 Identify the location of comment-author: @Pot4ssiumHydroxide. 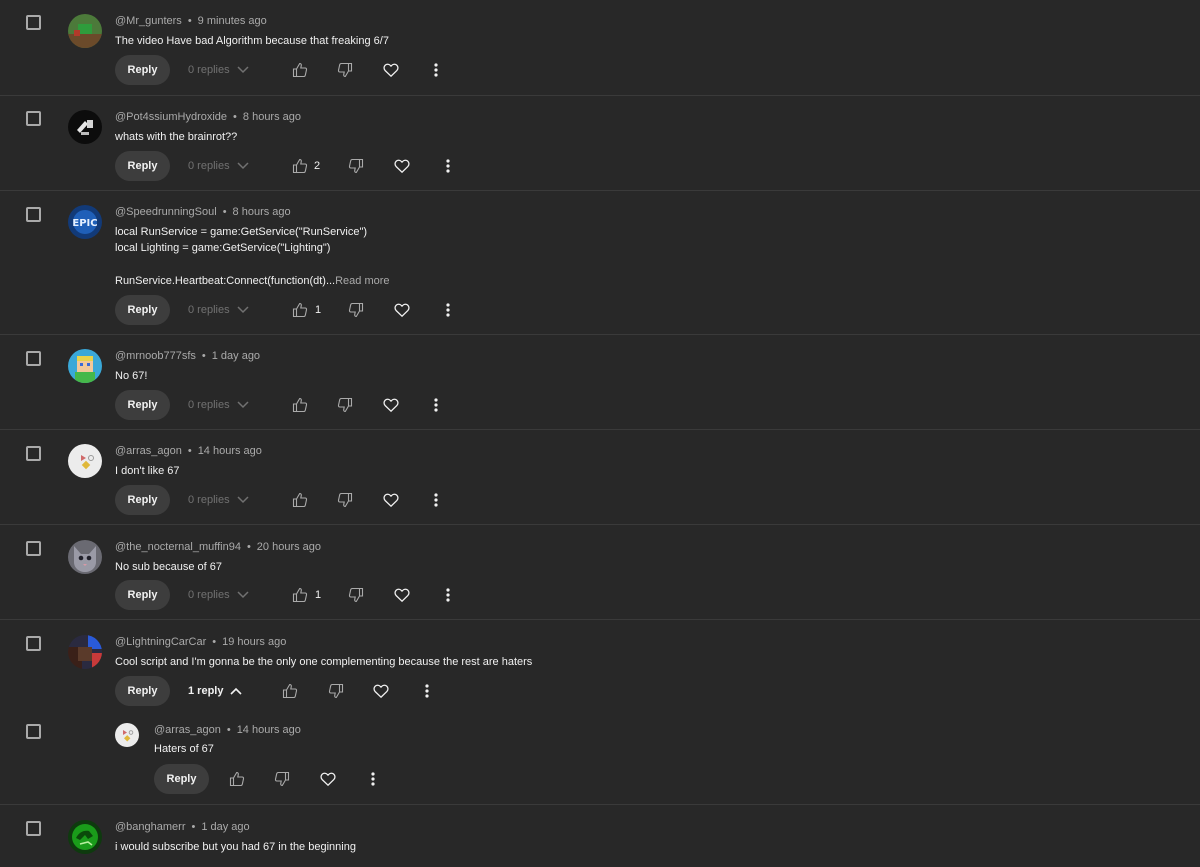
(171, 117).